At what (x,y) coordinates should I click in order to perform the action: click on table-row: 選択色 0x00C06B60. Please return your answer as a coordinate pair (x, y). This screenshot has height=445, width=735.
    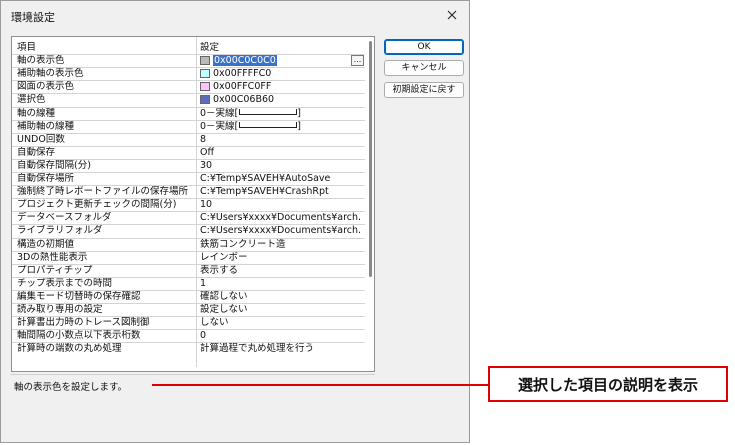
    Looking at the image, I should click on (188, 99).